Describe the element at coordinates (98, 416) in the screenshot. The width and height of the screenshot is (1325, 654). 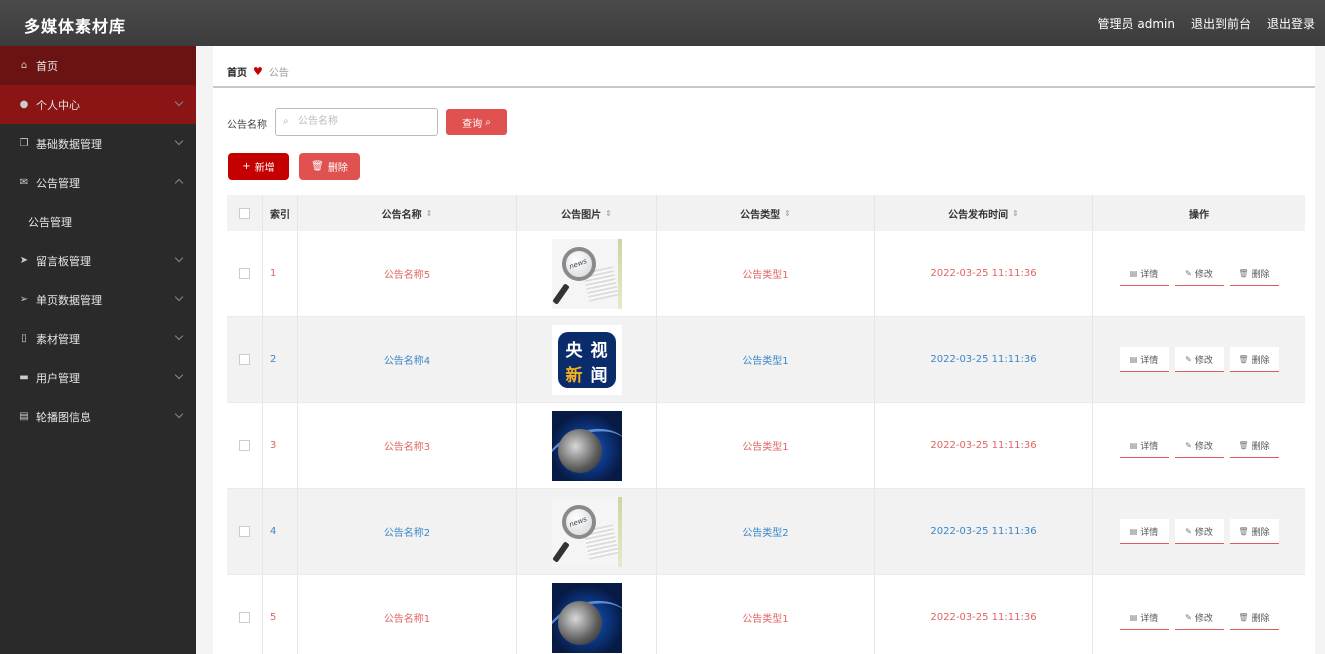
I see `sidebar-item-carousel-info: ▤ 轮播图信息` at that location.